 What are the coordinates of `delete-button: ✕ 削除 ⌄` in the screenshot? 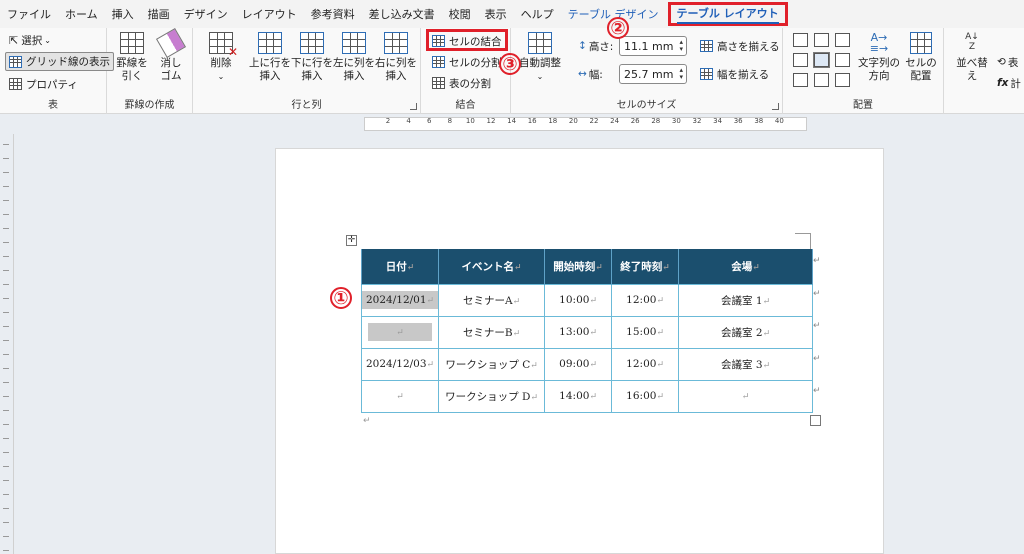 It's located at (221, 57).